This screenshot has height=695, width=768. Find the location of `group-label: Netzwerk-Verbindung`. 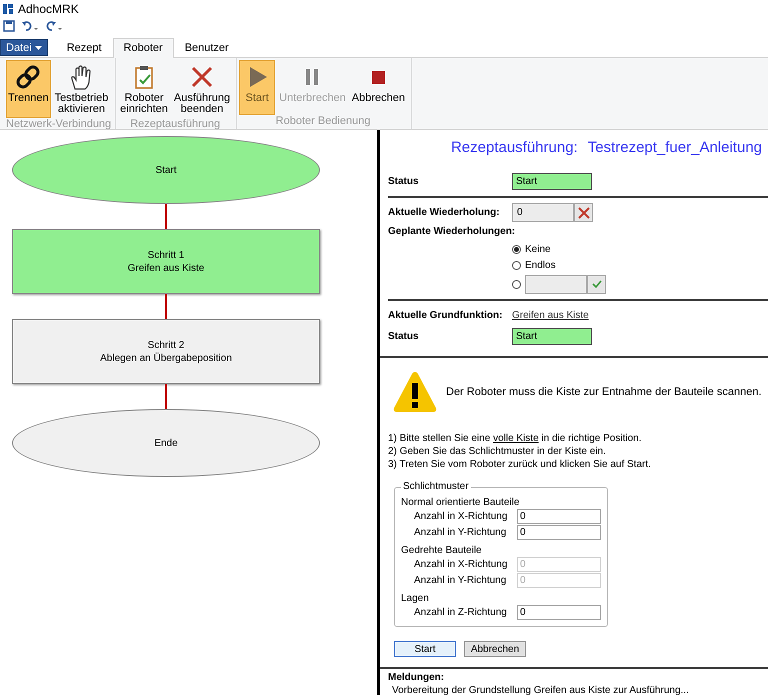

group-label: Netzwerk-Verbindung is located at coordinates (59, 125).